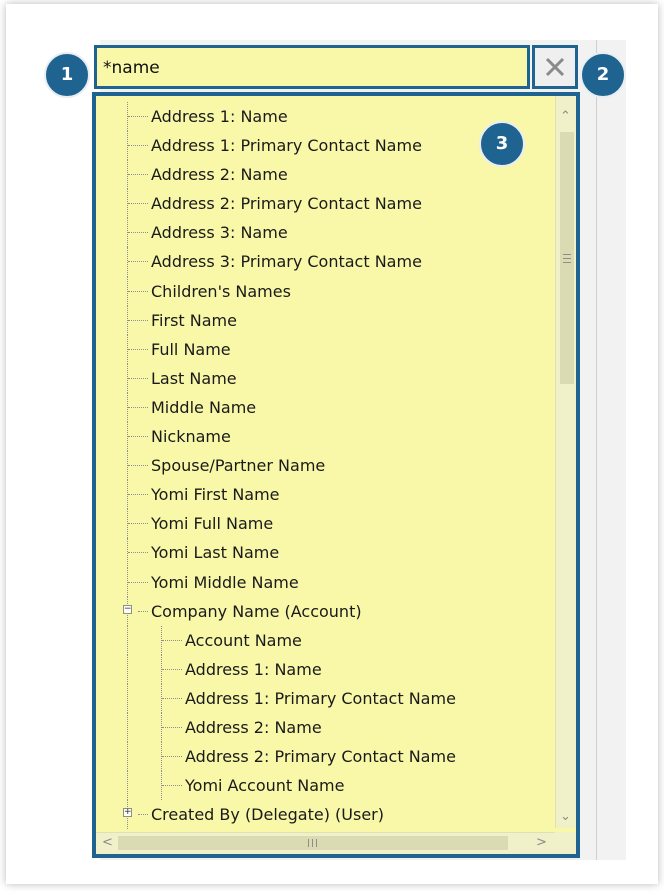 This screenshot has width=664, height=892. I want to click on tree-item: Nickname, so click(325, 437).